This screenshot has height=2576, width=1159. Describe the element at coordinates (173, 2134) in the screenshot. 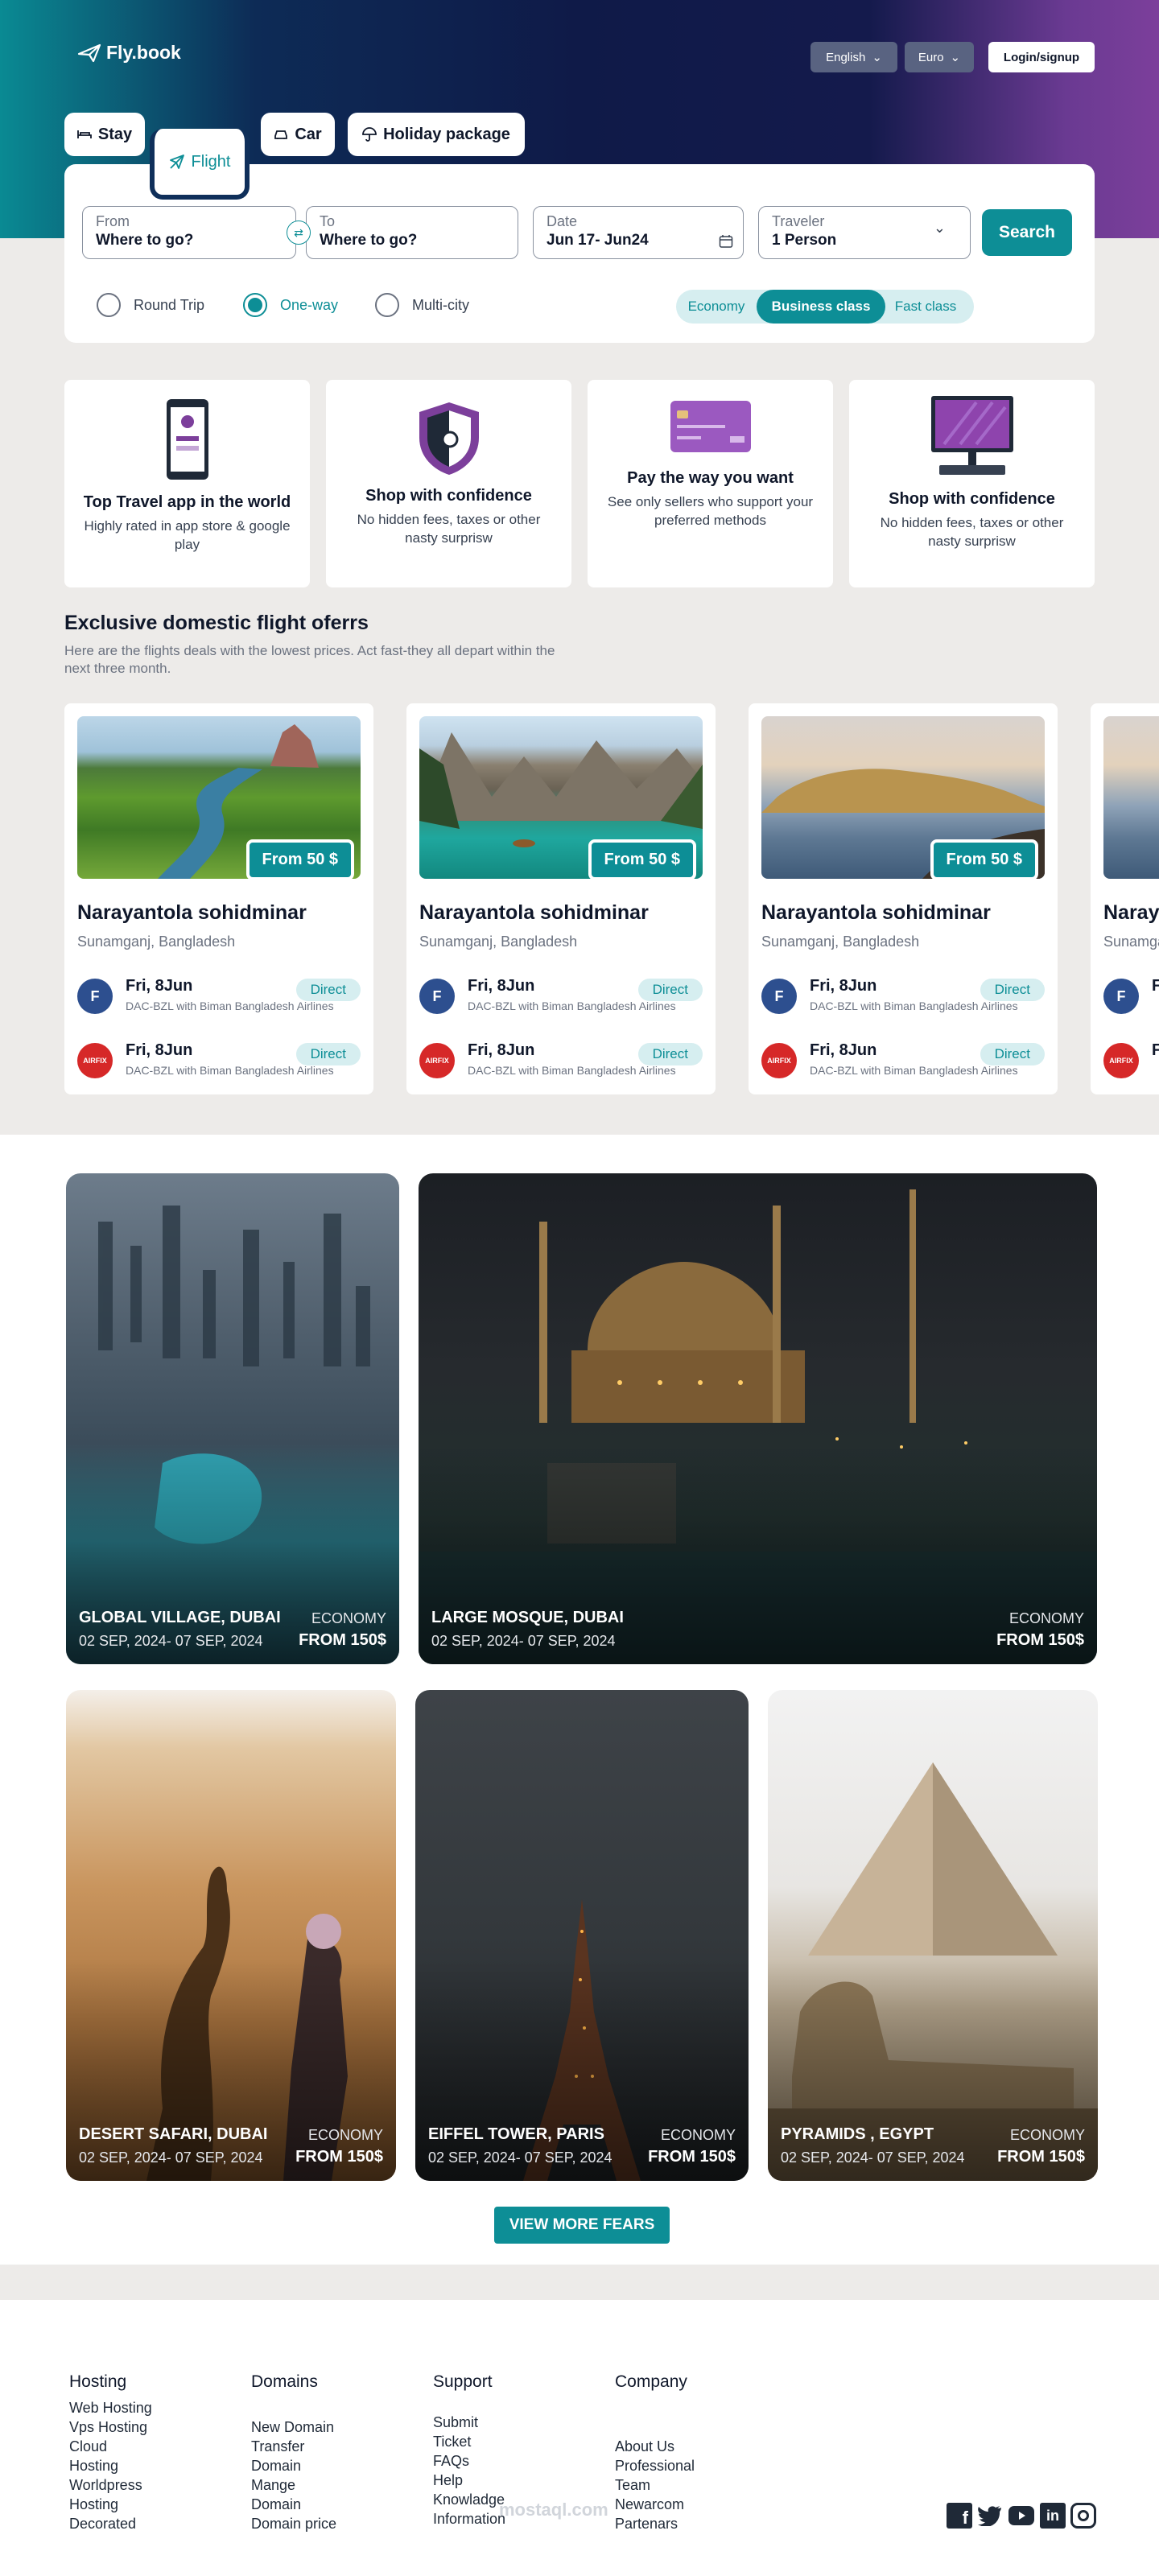

I see `destination-name: DESERT SAFARI, DUBAI` at that location.